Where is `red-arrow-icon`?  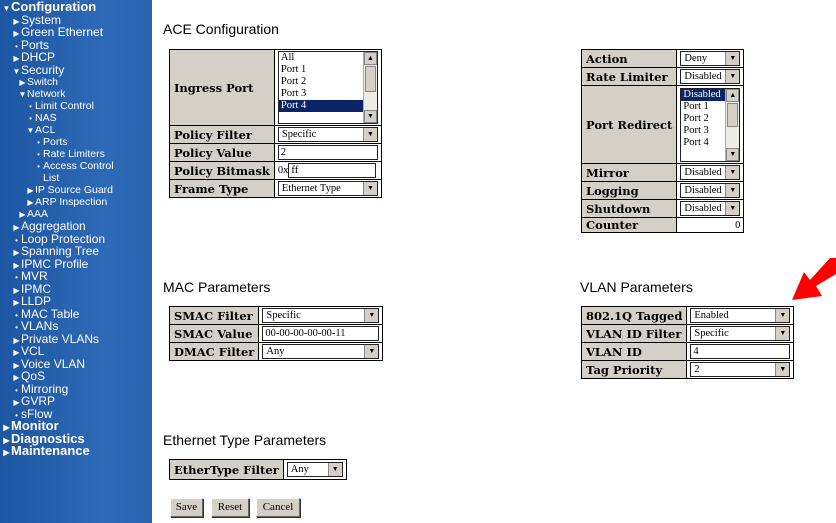 red-arrow-icon is located at coordinates (814, 279).